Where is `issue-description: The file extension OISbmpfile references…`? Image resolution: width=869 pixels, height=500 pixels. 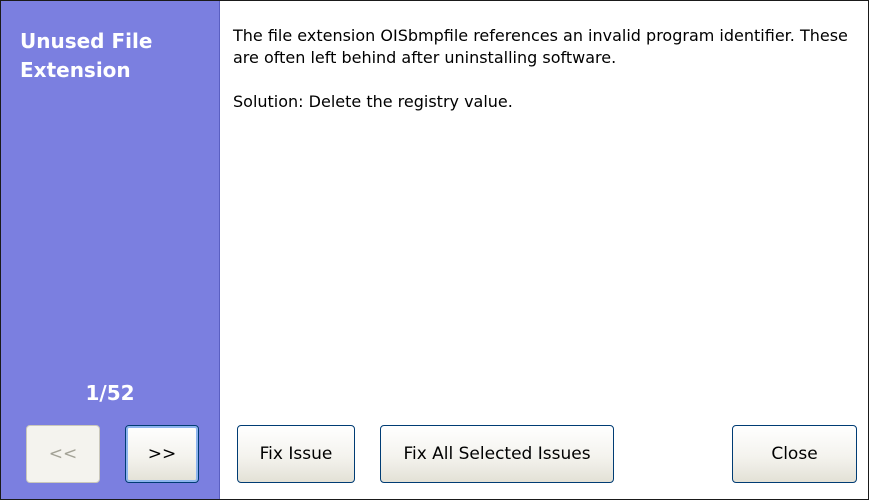
issue-description: The file extension OISbmpfile references… is located at coordinates (548, 69).